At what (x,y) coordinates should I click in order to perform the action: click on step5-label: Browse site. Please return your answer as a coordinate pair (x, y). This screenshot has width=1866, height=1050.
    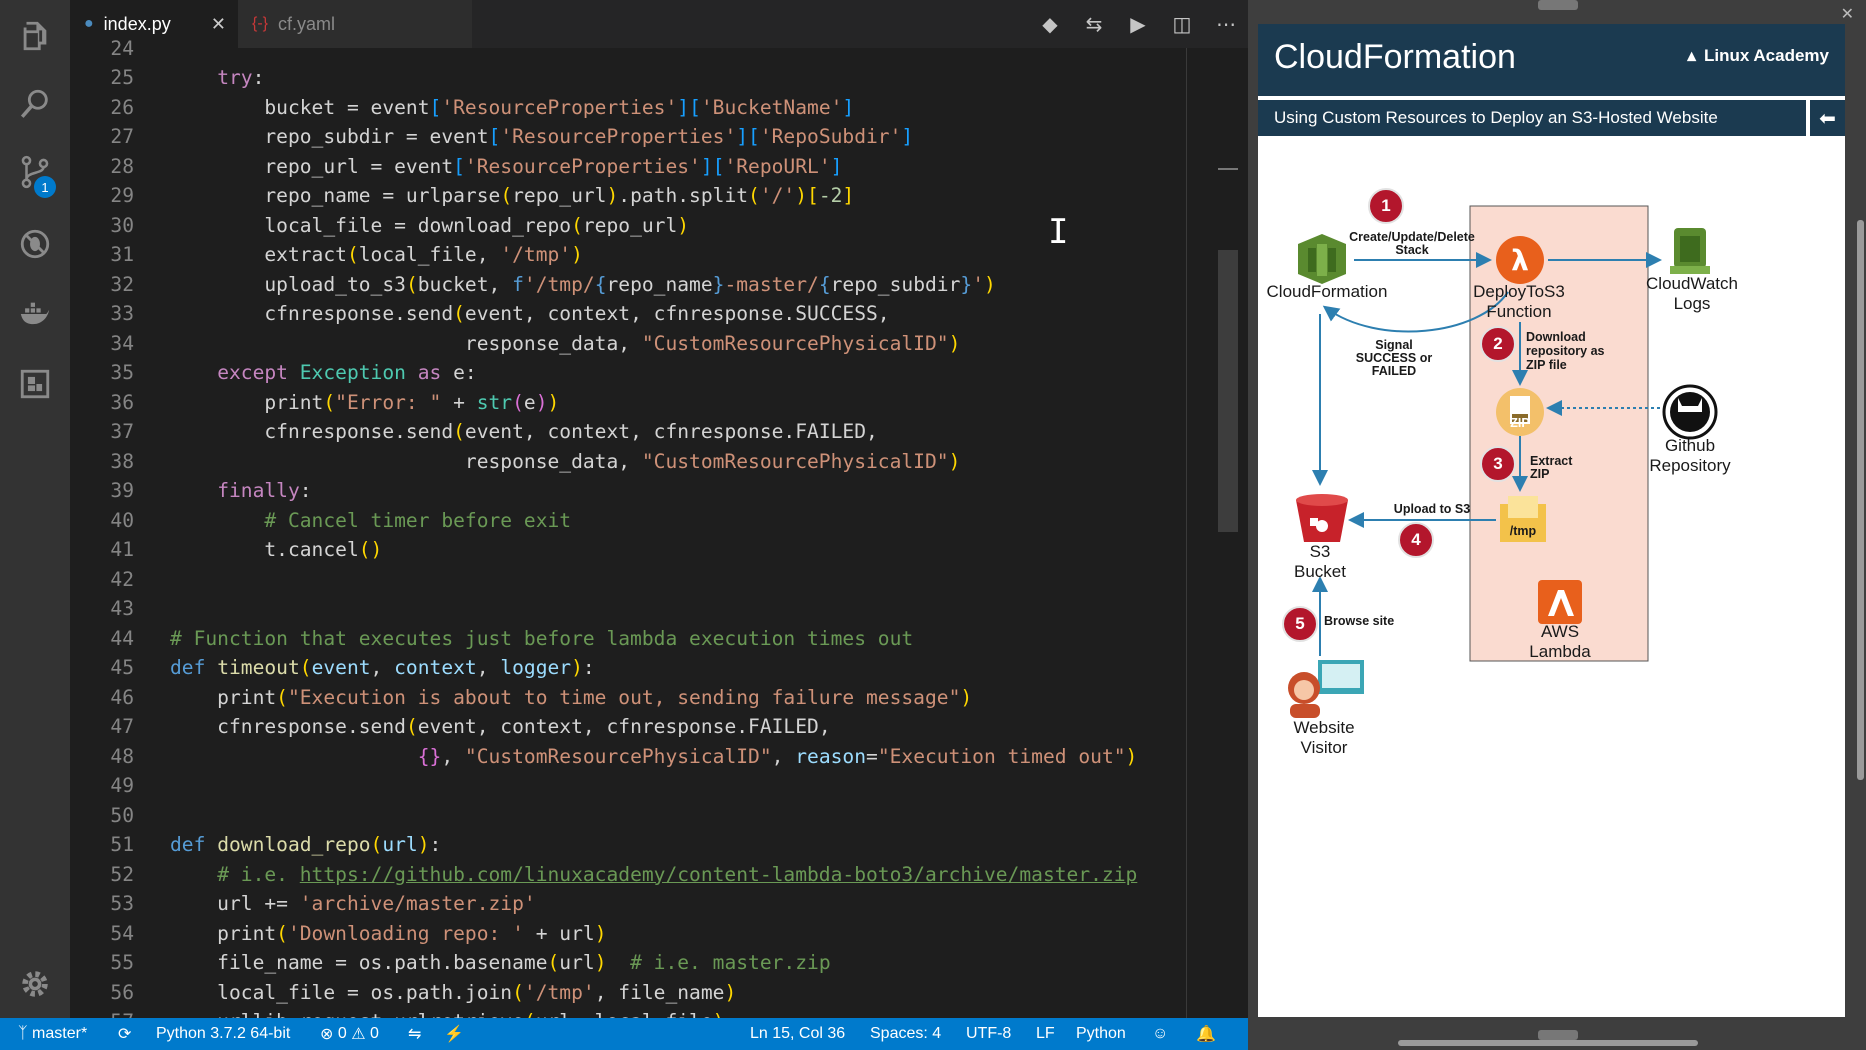
    Looking at the image, I should click on (1359, 621).